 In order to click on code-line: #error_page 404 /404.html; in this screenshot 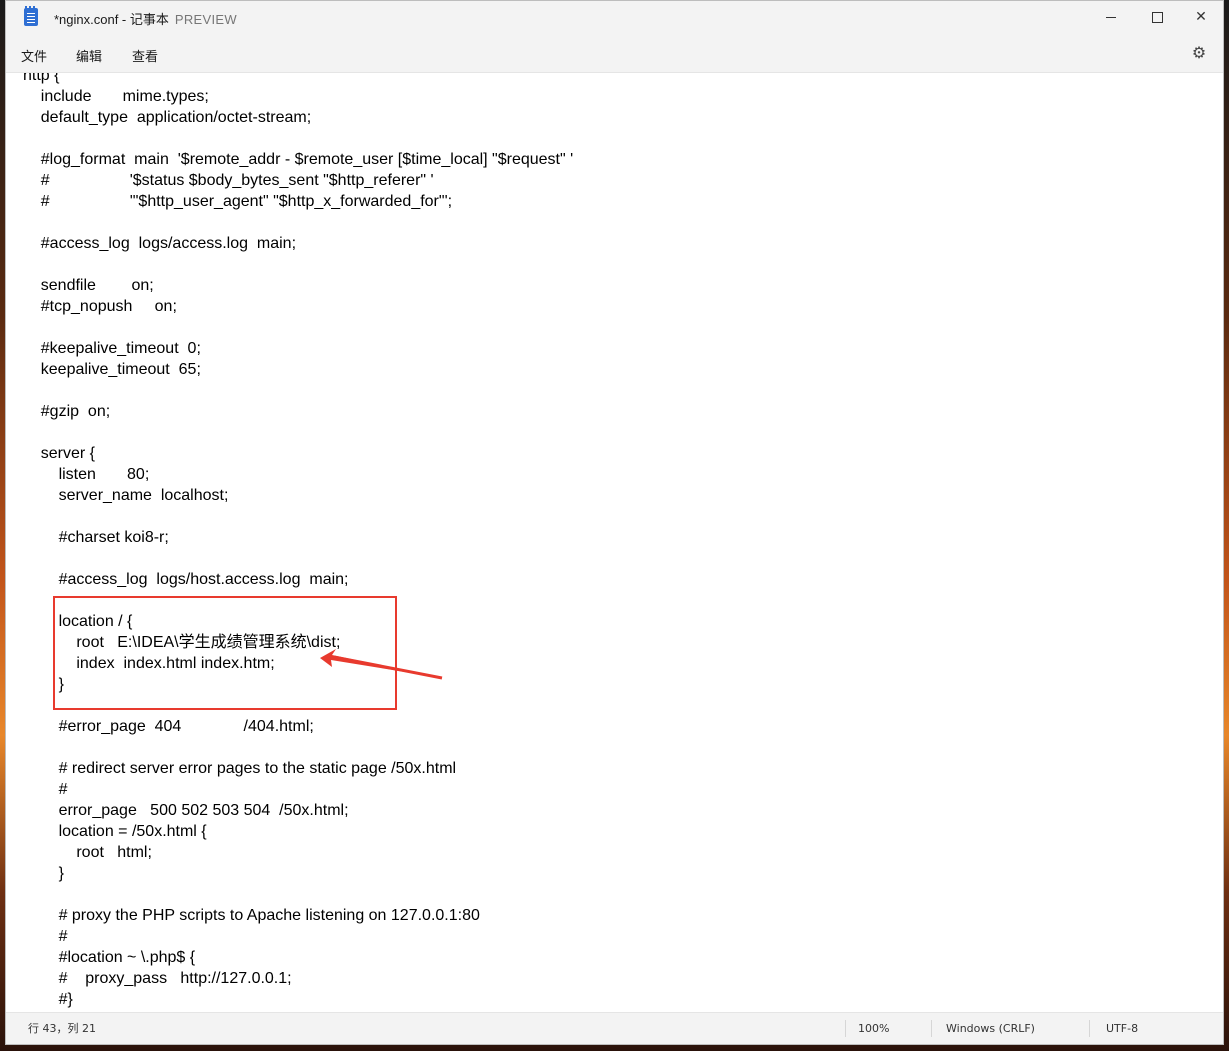, I will do `click(168, 726)`.